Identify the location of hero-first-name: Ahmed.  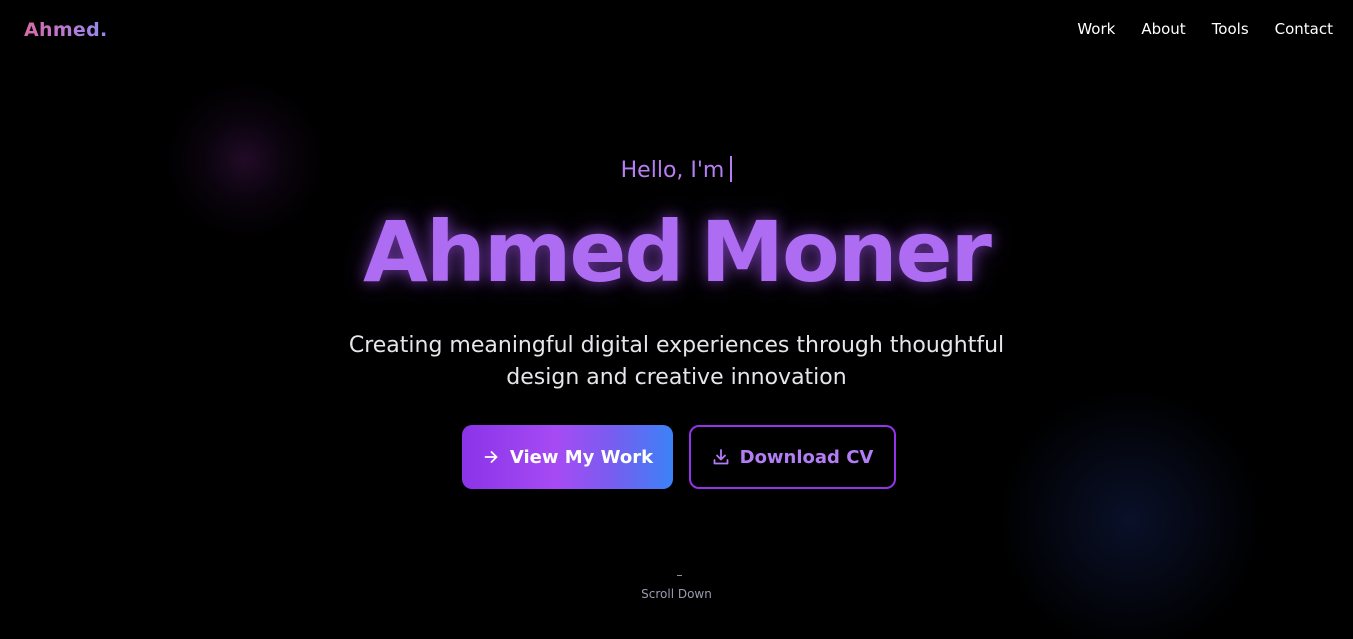
(523, 252).